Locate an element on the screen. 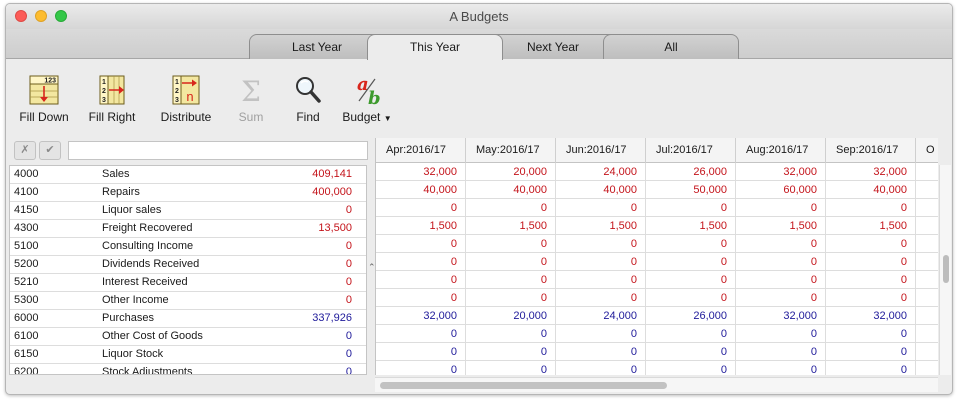  account-row: 5100 Consulting Income 0 is located at coordinates (188, 247).